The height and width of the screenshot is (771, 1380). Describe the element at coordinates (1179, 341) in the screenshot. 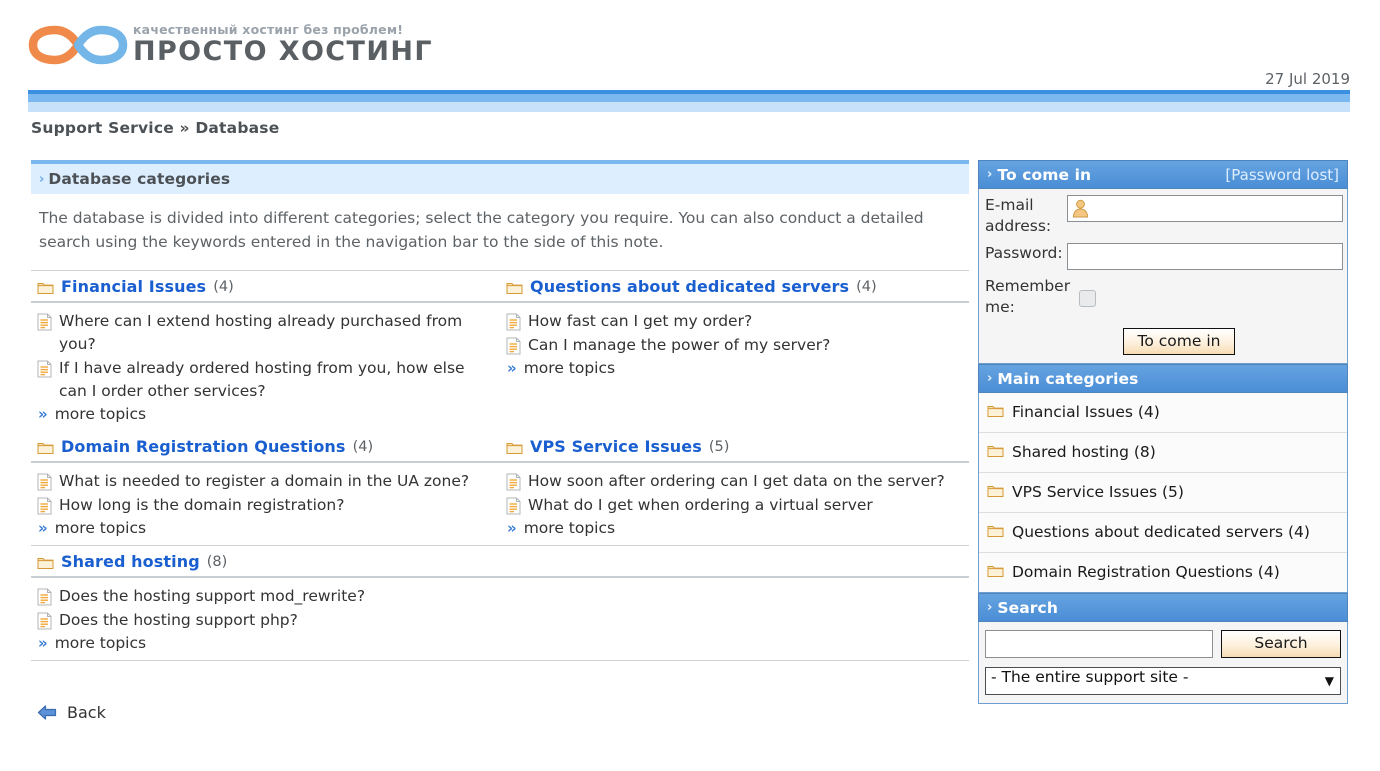

I see `login-submit-button: To come in` at that location.